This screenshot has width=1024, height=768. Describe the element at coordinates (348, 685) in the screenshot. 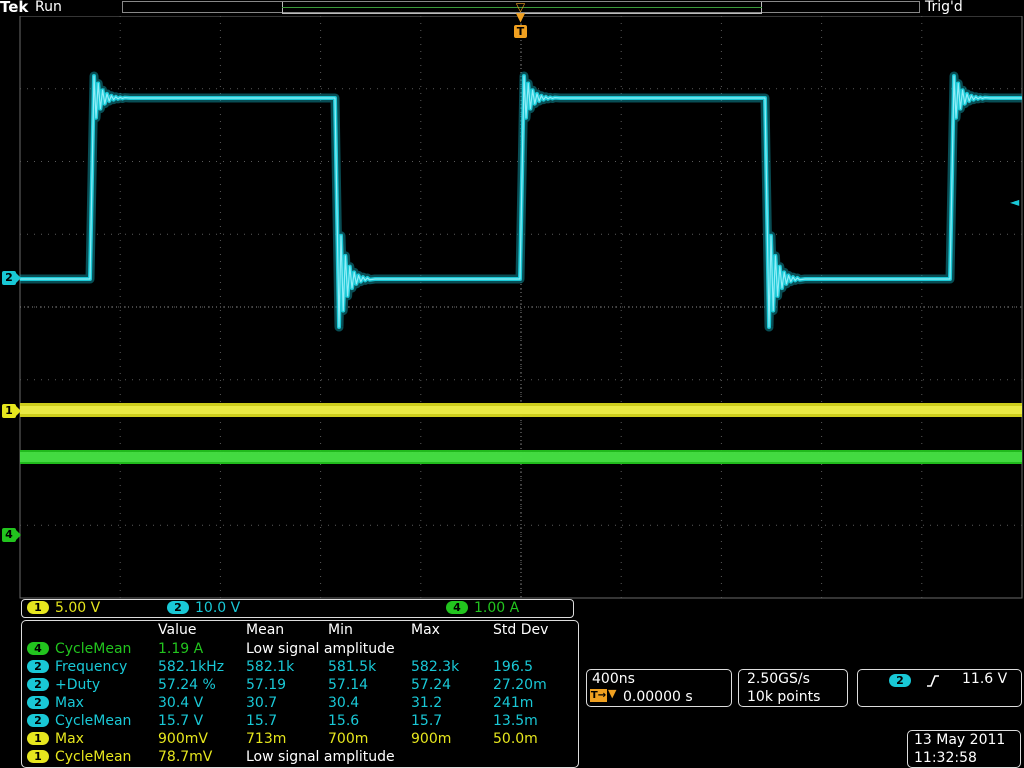

I see `measurement-min: 57.14` at that location.